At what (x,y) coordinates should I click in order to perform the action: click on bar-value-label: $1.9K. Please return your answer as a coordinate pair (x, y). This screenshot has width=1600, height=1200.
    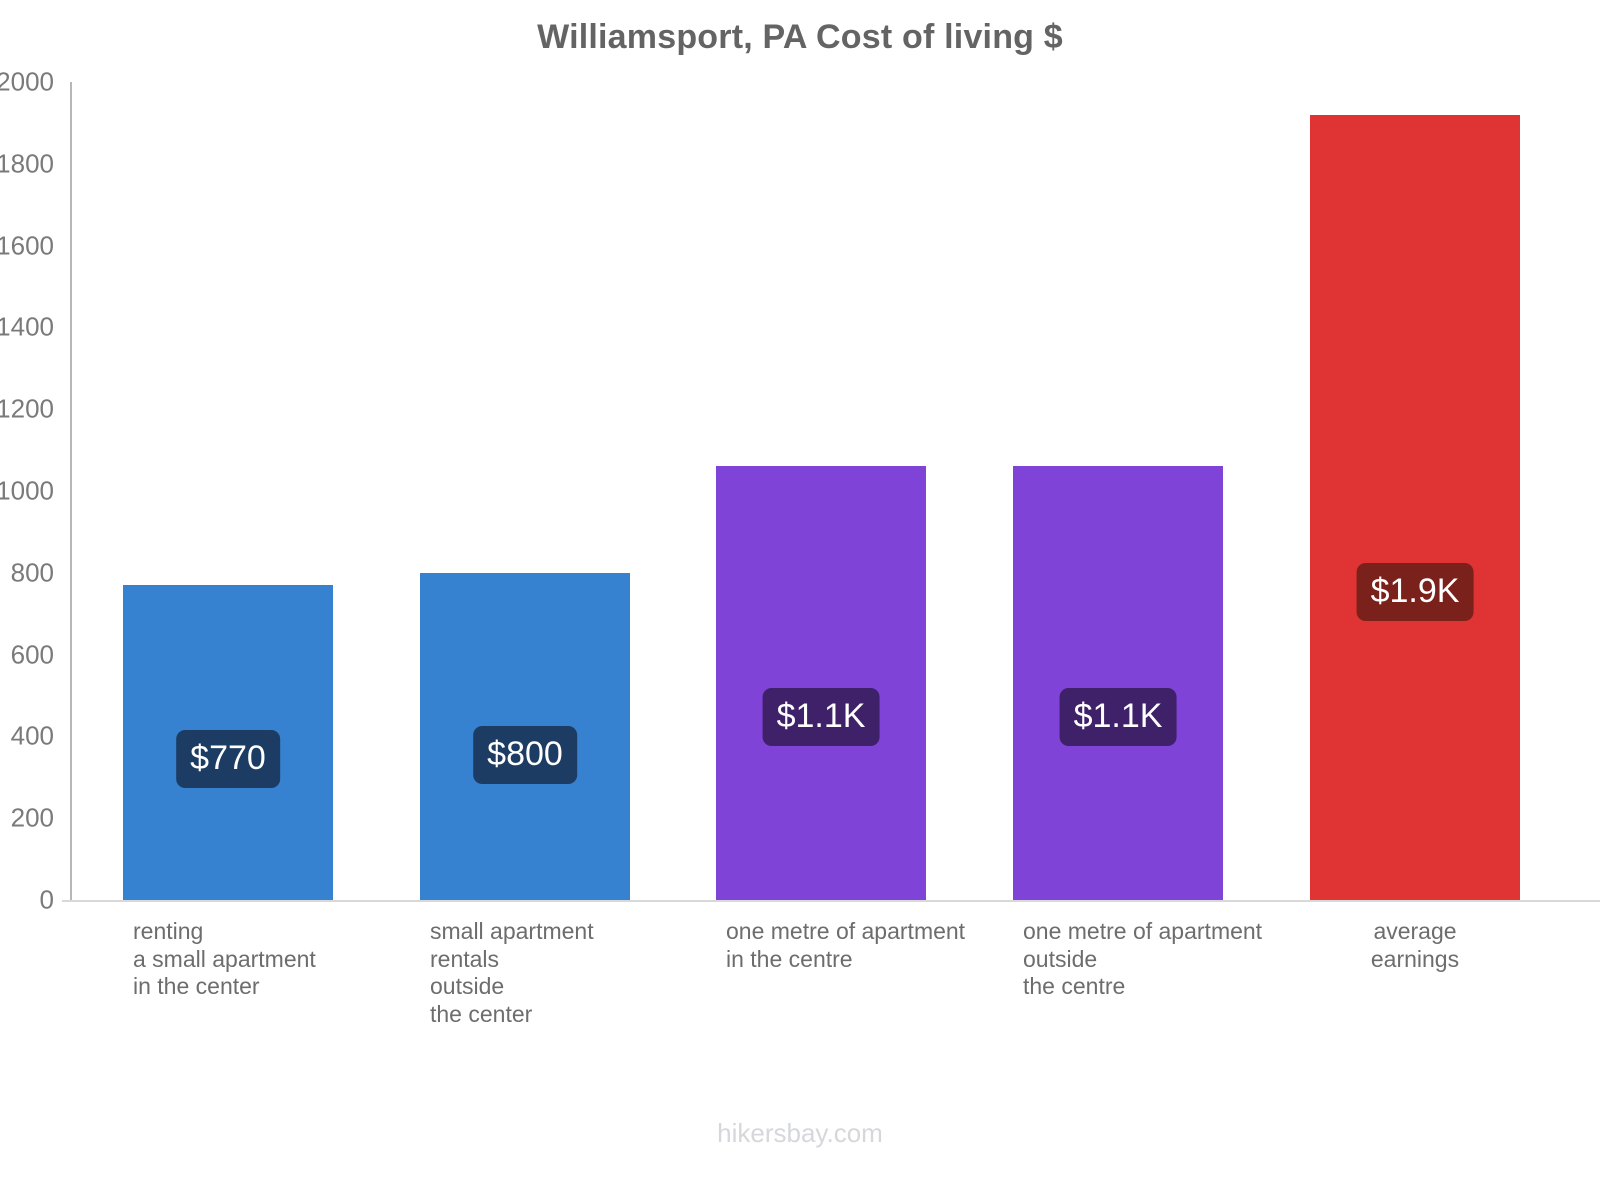
    Looking at the image, I should click on (1415, 592).